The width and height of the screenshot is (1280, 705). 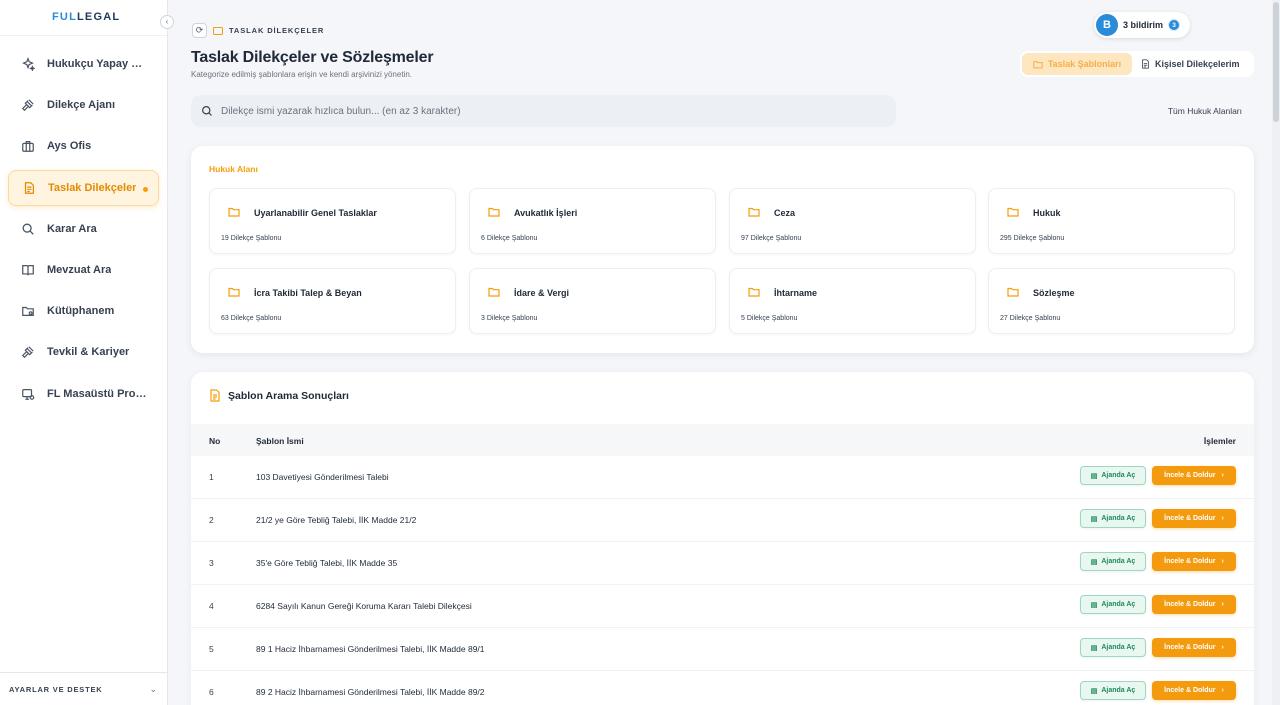 What do you see at coordinates (28, 311) in the screenshot?
I see `library-icon` at bounding box center [28, 311].